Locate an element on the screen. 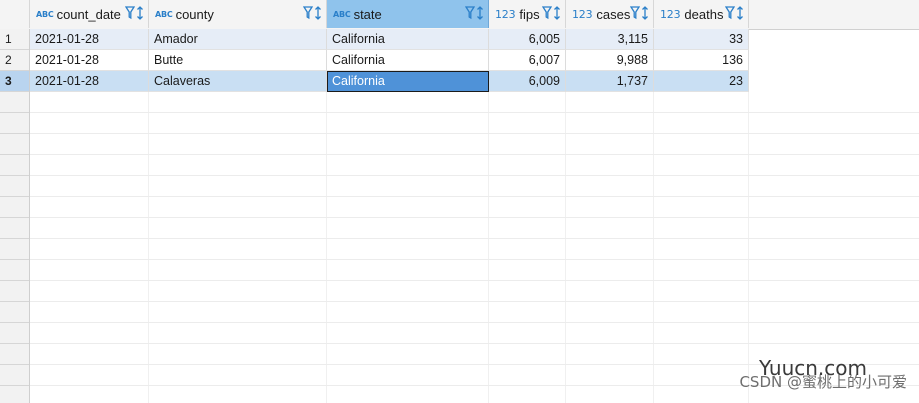  column-header-county: ABC county is located at coordinates (238, 14).